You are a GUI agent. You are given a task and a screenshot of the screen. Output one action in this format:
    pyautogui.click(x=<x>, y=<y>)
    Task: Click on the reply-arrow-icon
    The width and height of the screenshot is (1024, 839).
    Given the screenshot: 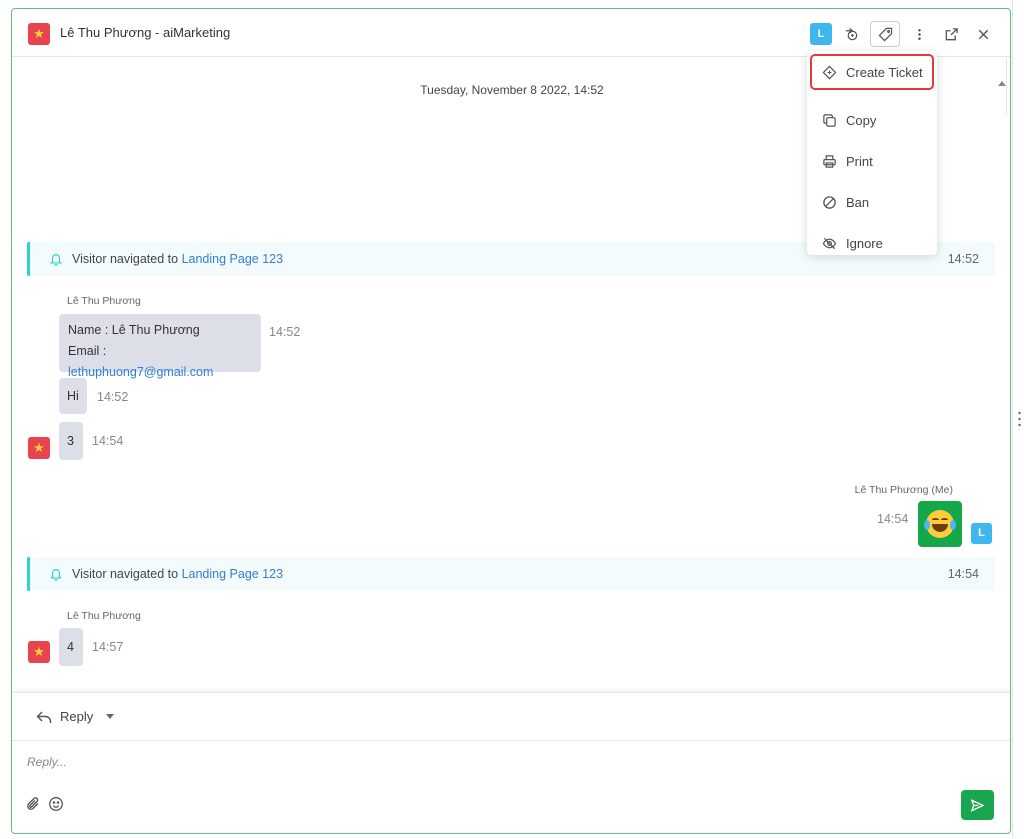 What is the action you would take?
    pyautogui.click(x=44, y=717)
    